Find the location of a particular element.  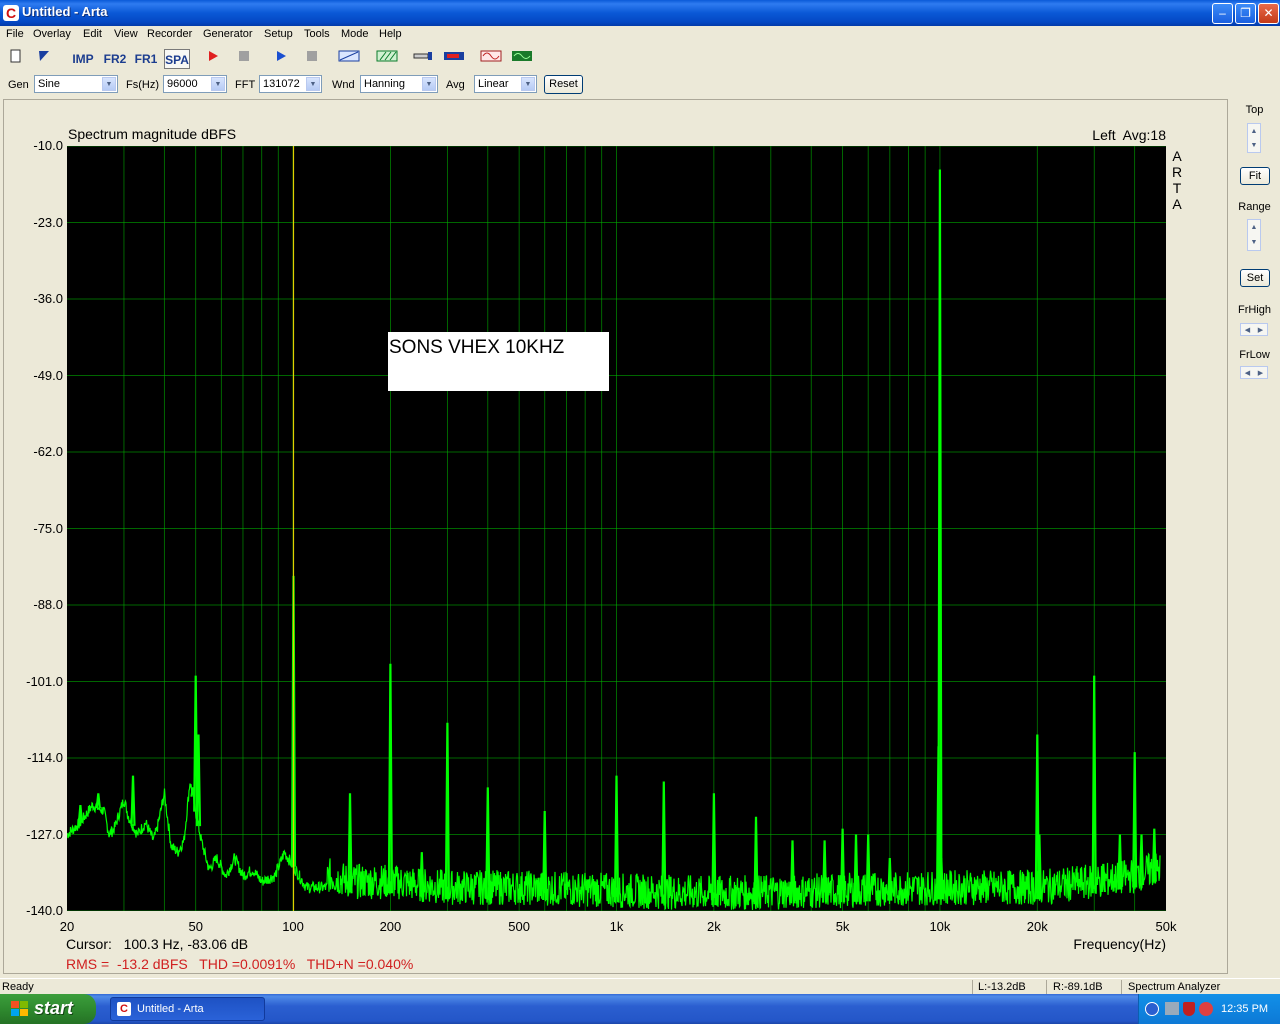

set-button: Set is located at coordinates (1255, 278).